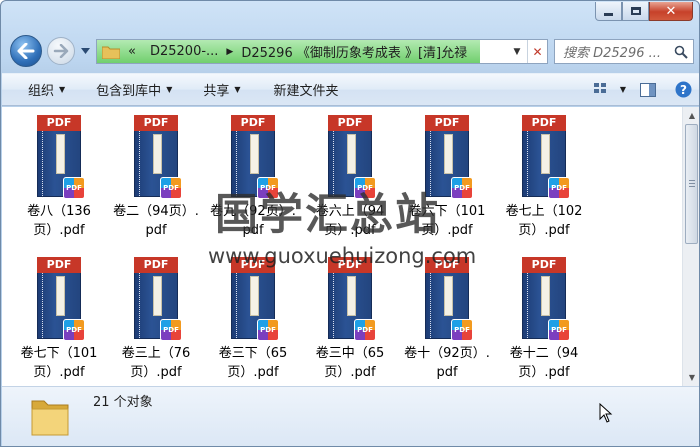 This screenshot has height=447, width=700. Describe the element at coordinates (608, 11) in the screenshot. I see `minimize-button` at that location.